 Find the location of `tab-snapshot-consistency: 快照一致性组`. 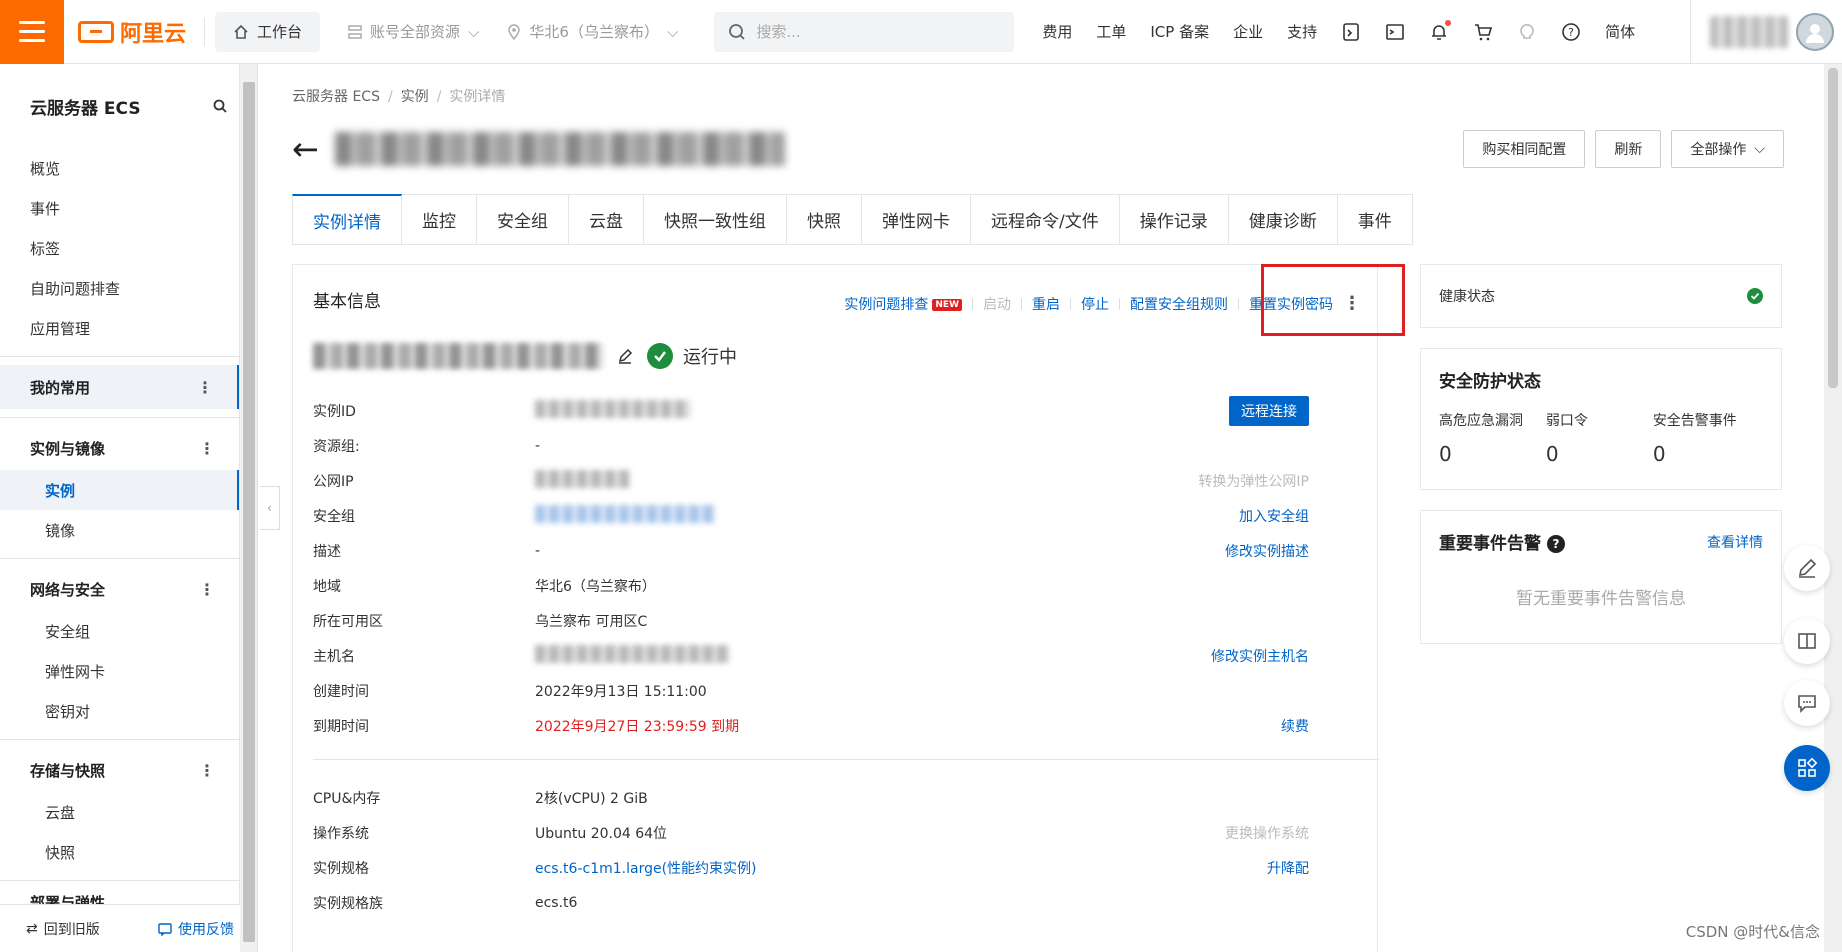

tab-snapshot-consistency: 快照一致性组 is located at coordinates (715, 219).